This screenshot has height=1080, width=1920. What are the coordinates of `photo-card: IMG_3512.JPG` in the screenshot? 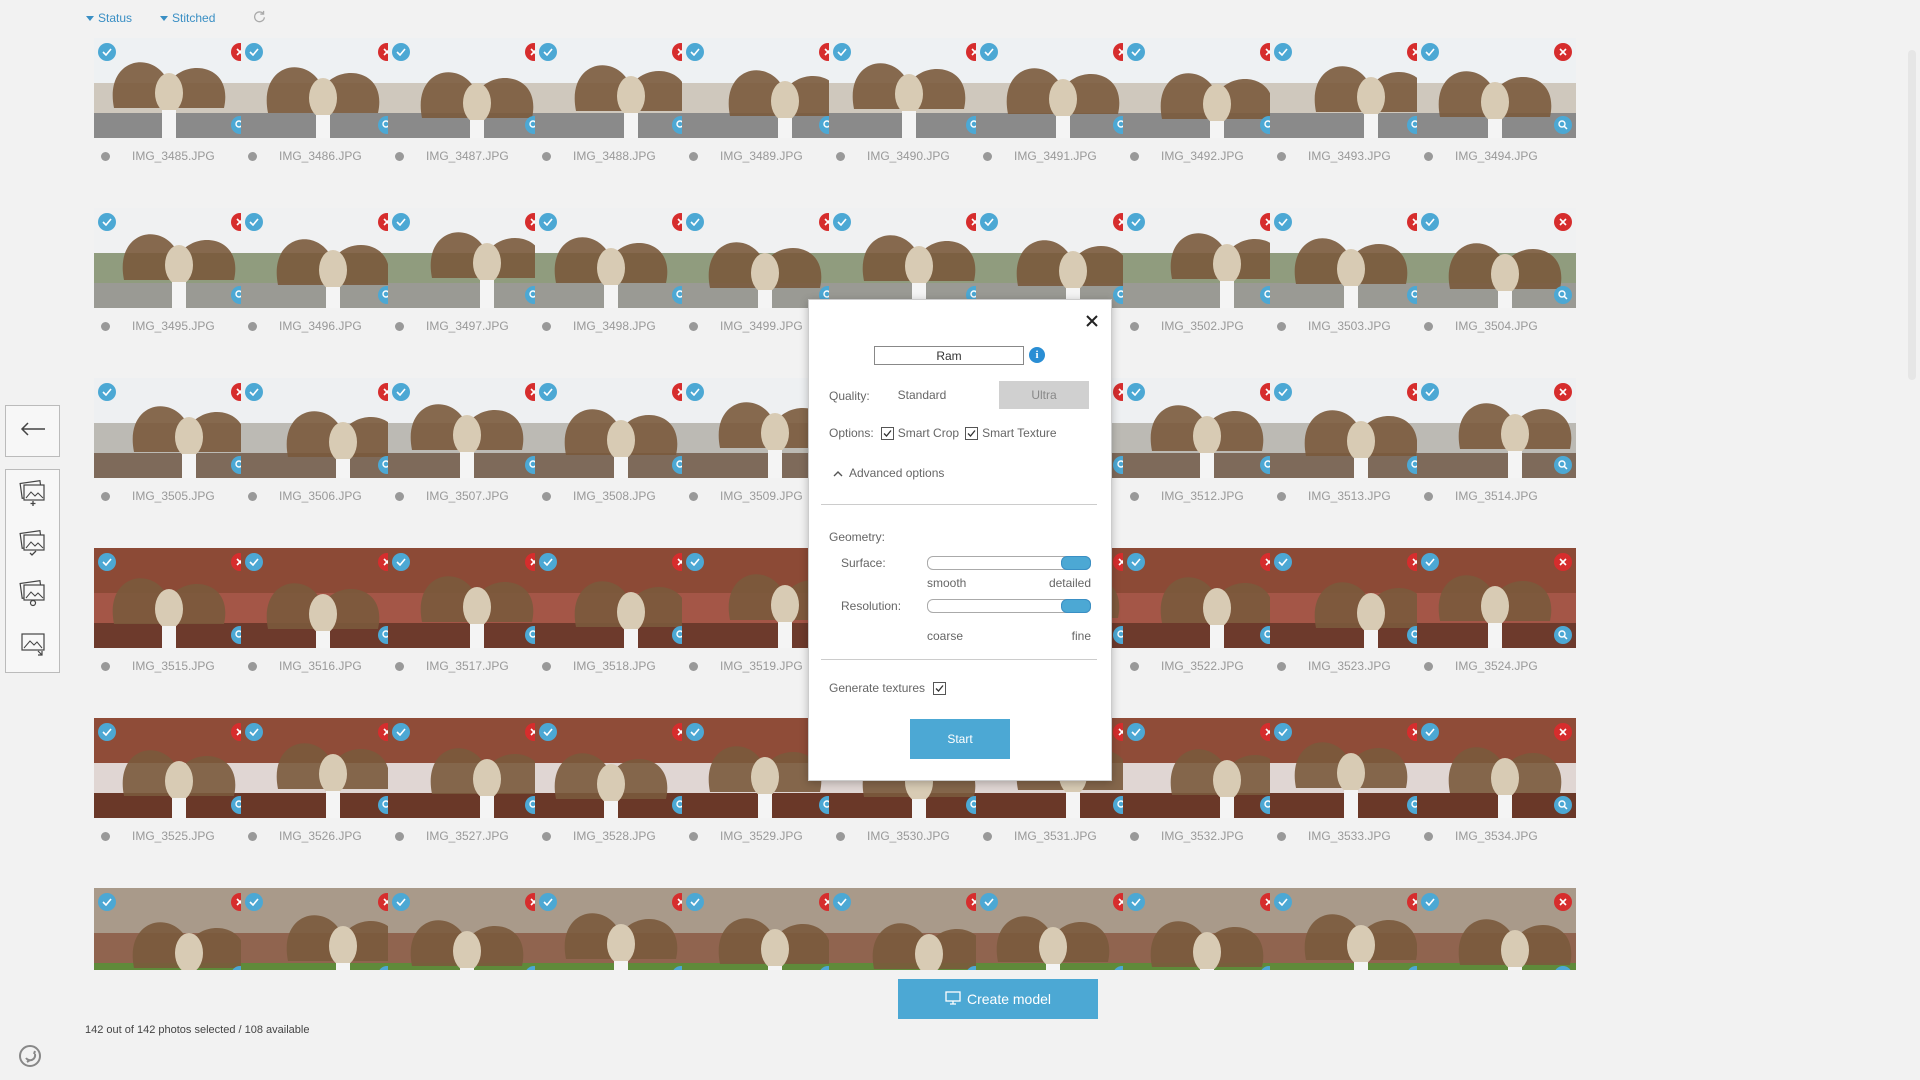 It's located at (1202, 458).